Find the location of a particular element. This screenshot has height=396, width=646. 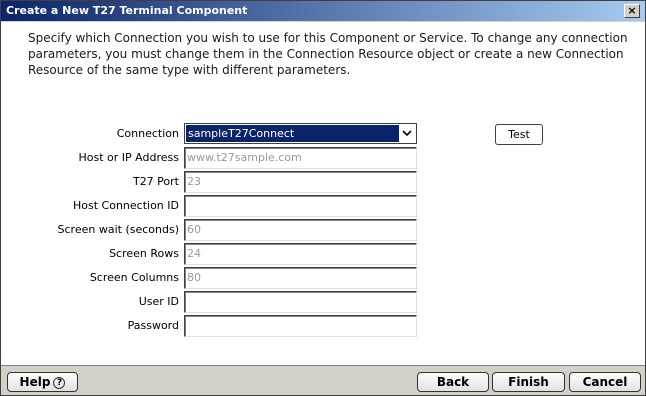

port-field: 23 is located at coordinates (300, 182).